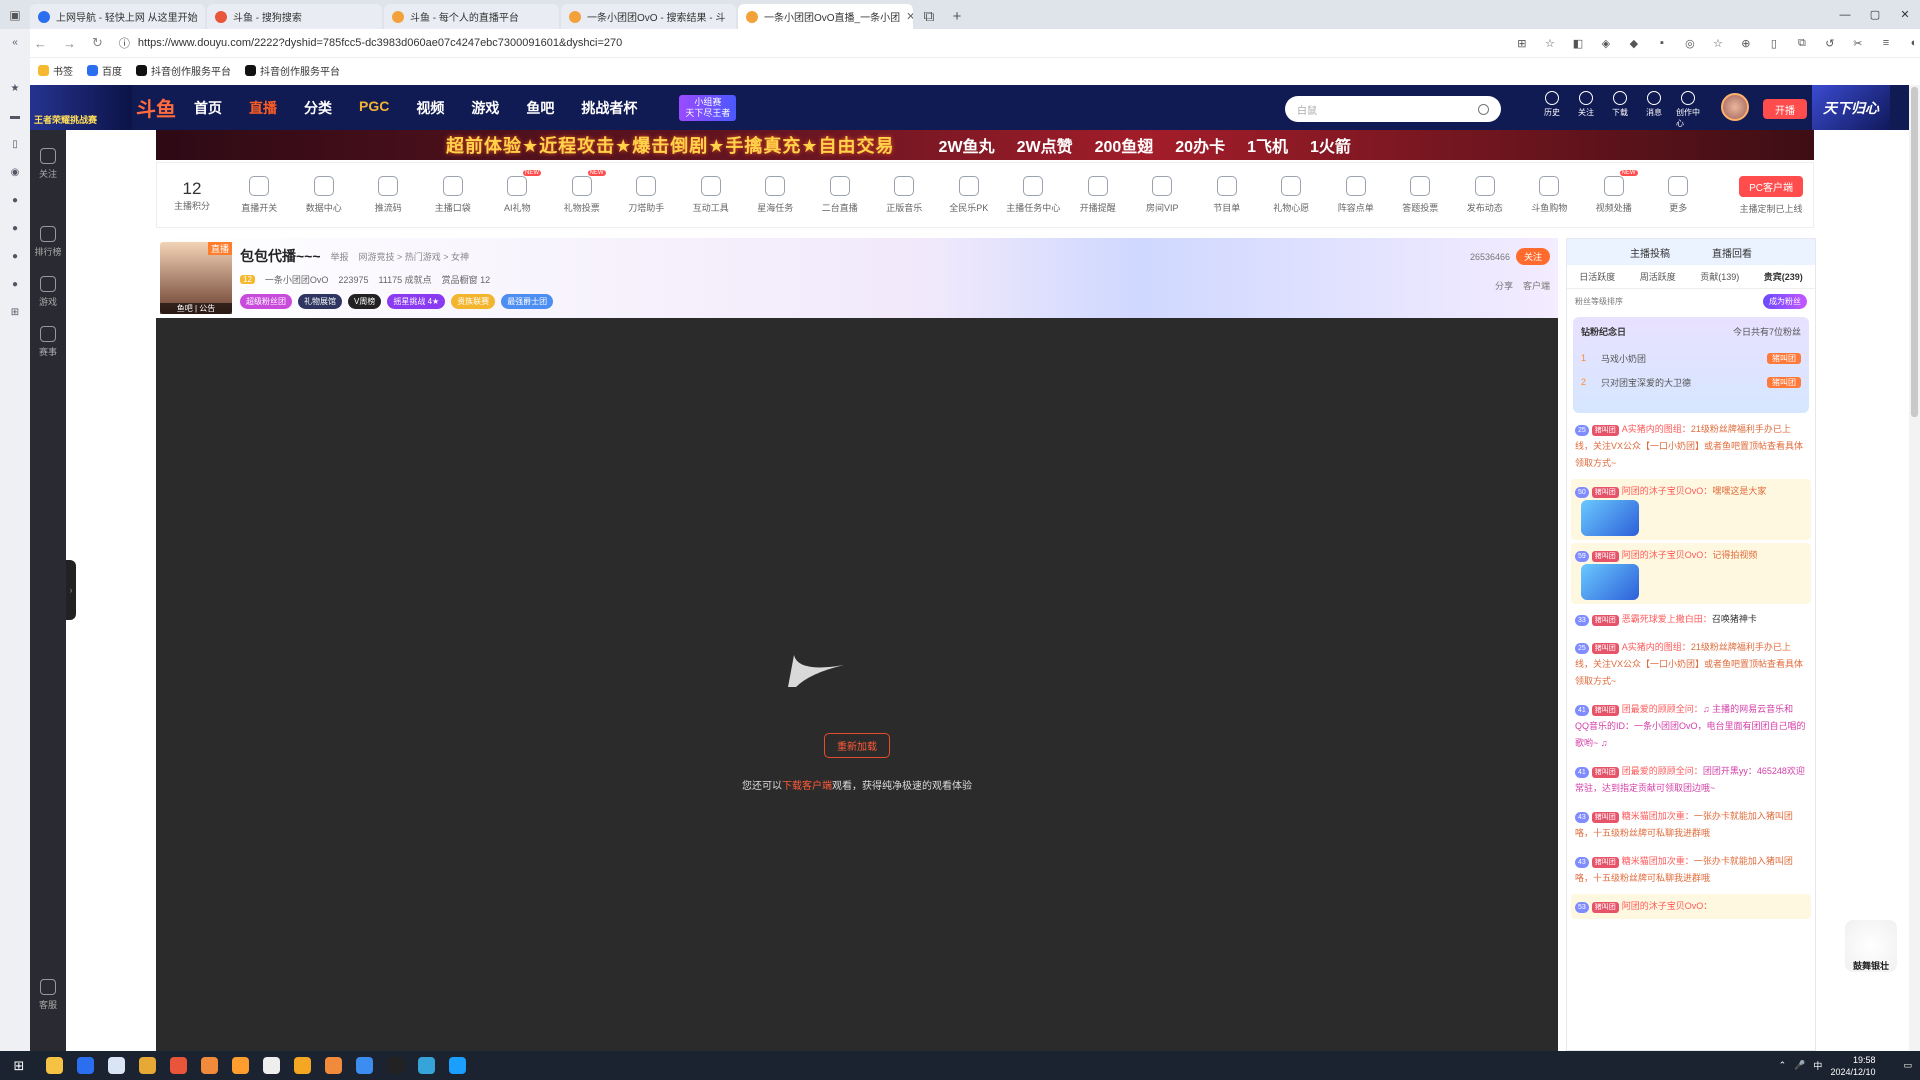 Image resolution: width=1920 pixels, height=1080 pixels. What do you see at coordinates (1691, 573) in the screenshot?
I see `chat-message: 59 猪叫团 阿团的沐子宝贝OvO：记得拍视频` at bounding box center [1691, 573].